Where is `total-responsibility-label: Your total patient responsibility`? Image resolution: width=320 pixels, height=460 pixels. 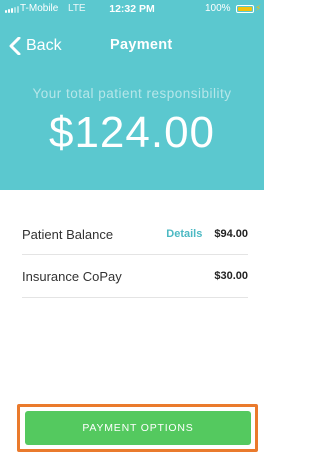 total-responsibility-label: Your total patient responsibility is located at coordinates (132, 93).